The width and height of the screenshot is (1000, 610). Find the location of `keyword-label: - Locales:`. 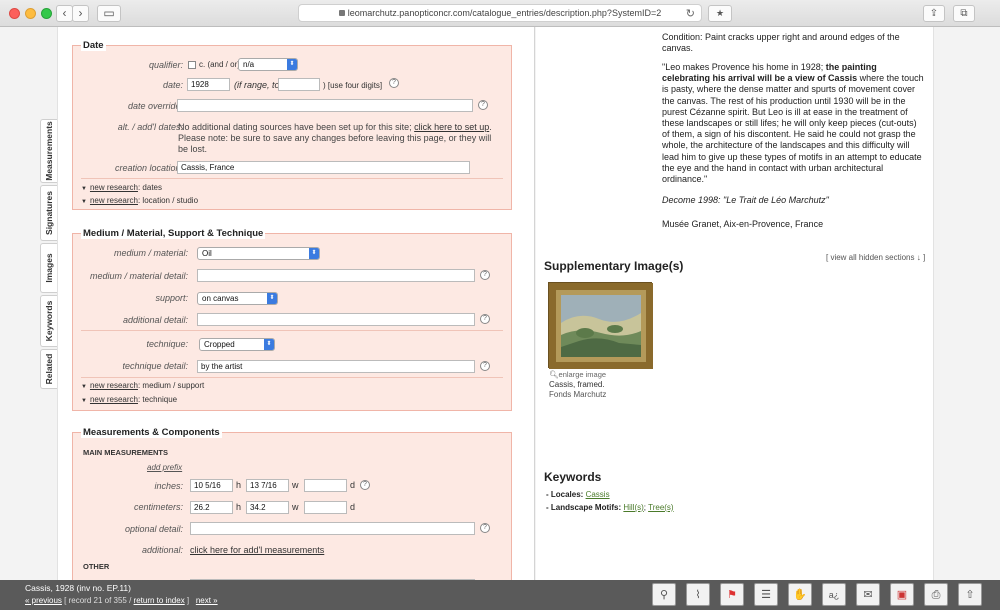

keyword-label: - Locales: is located at coordinates (565, 494).